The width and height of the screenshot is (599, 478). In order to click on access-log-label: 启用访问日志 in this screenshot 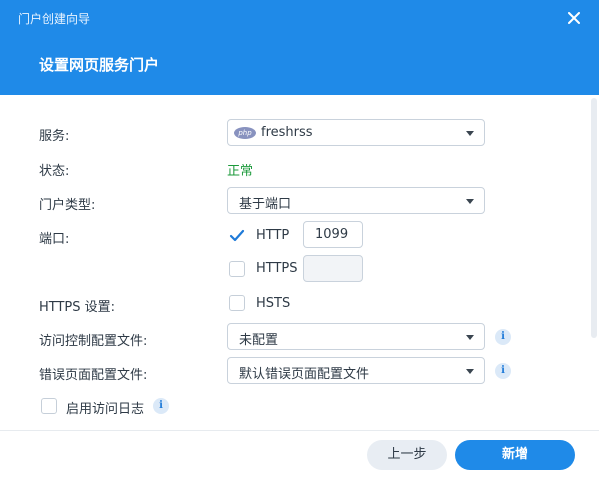, I will do `click(105, 409)`.